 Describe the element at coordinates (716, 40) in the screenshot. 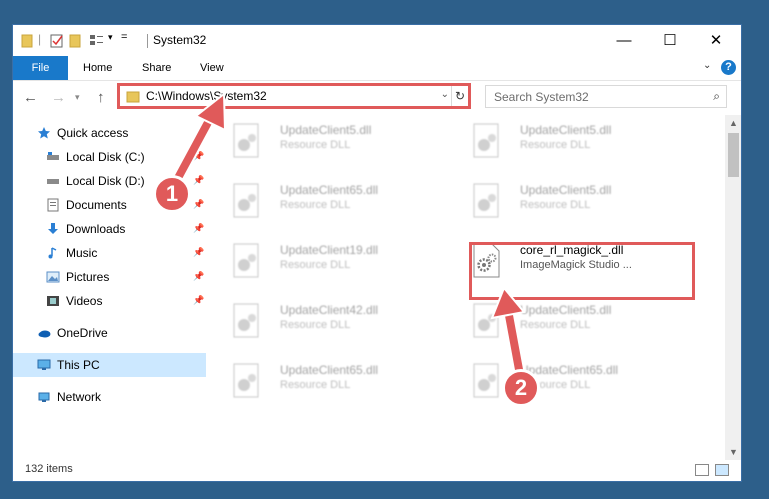

I see `close-button: ✕` at that location.